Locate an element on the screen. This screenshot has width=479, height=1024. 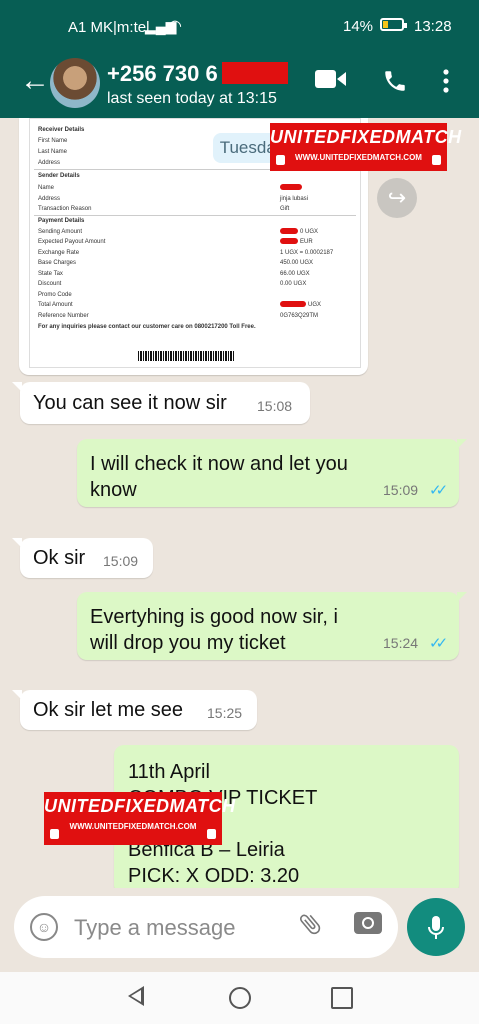
video-call-icon is located at coordinates (331, 82).